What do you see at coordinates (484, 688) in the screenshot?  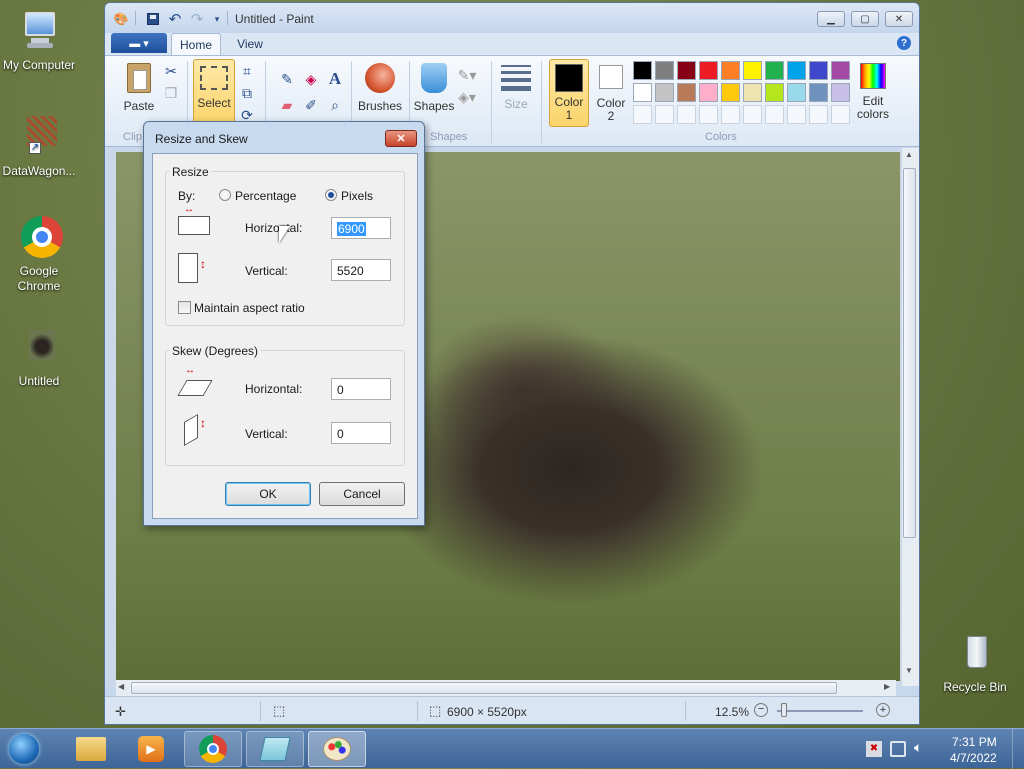 I see `horizontal-scroll-thumb` at bounding box center [484, 688].